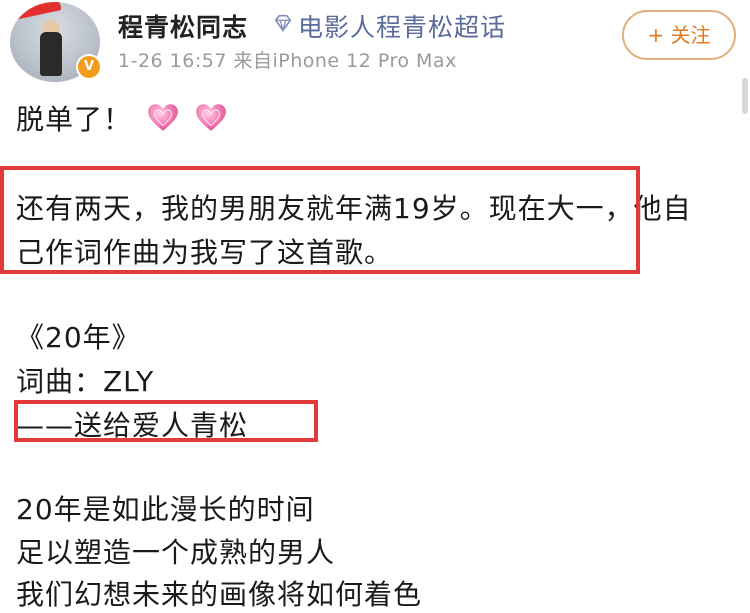 The width and height of the screenshot is (750, 613). Describe the element at coordinates (36, 12) in the screenshot. I see `santa-hat` at that location.